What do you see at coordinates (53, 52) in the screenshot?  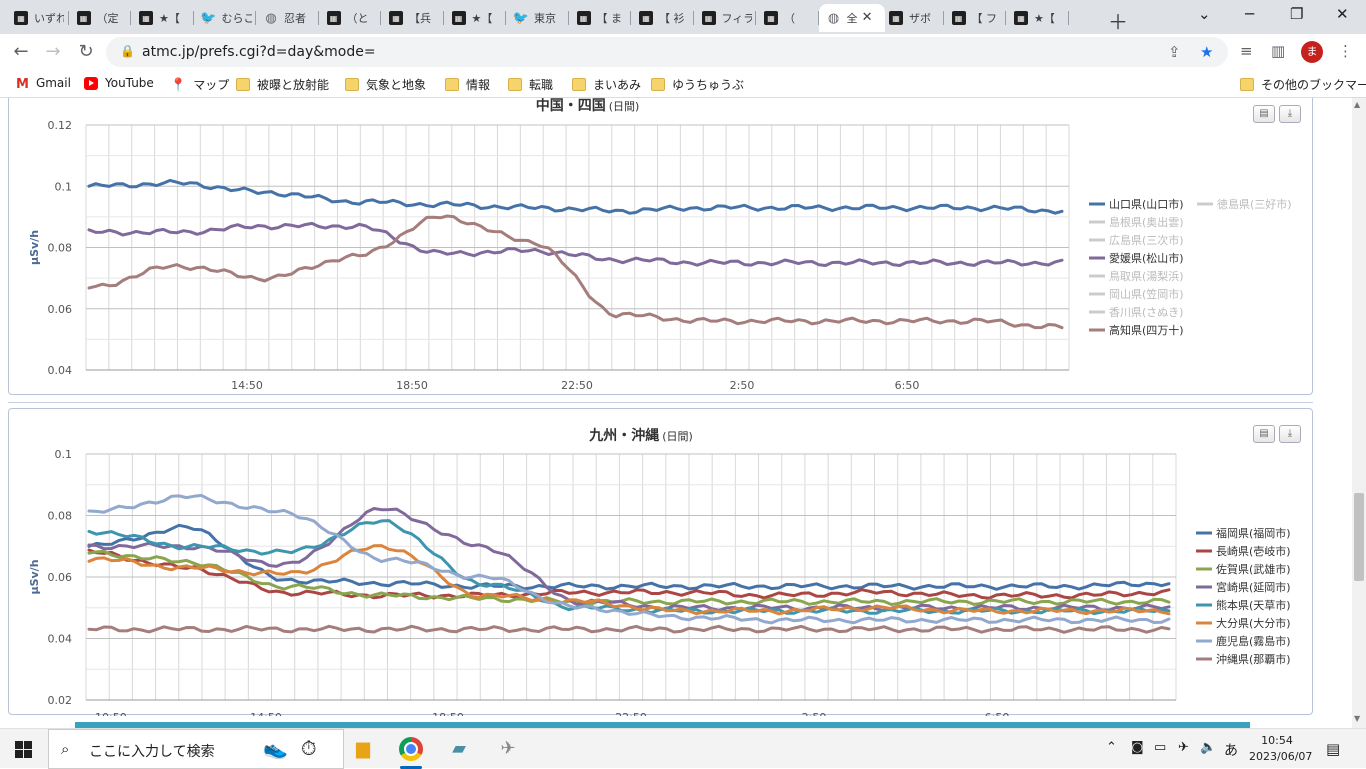 I see `forward-button: →` at bounding box center [53, 52].